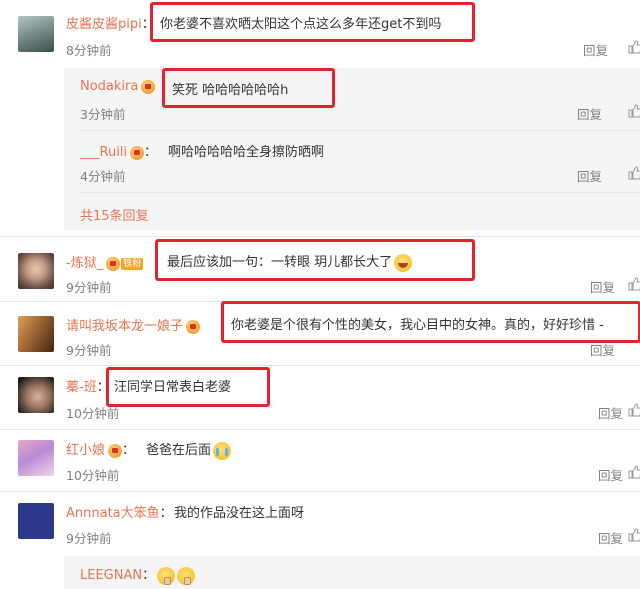  I want to click on username: -炼狱_ 铁粉, so click(105, 261).